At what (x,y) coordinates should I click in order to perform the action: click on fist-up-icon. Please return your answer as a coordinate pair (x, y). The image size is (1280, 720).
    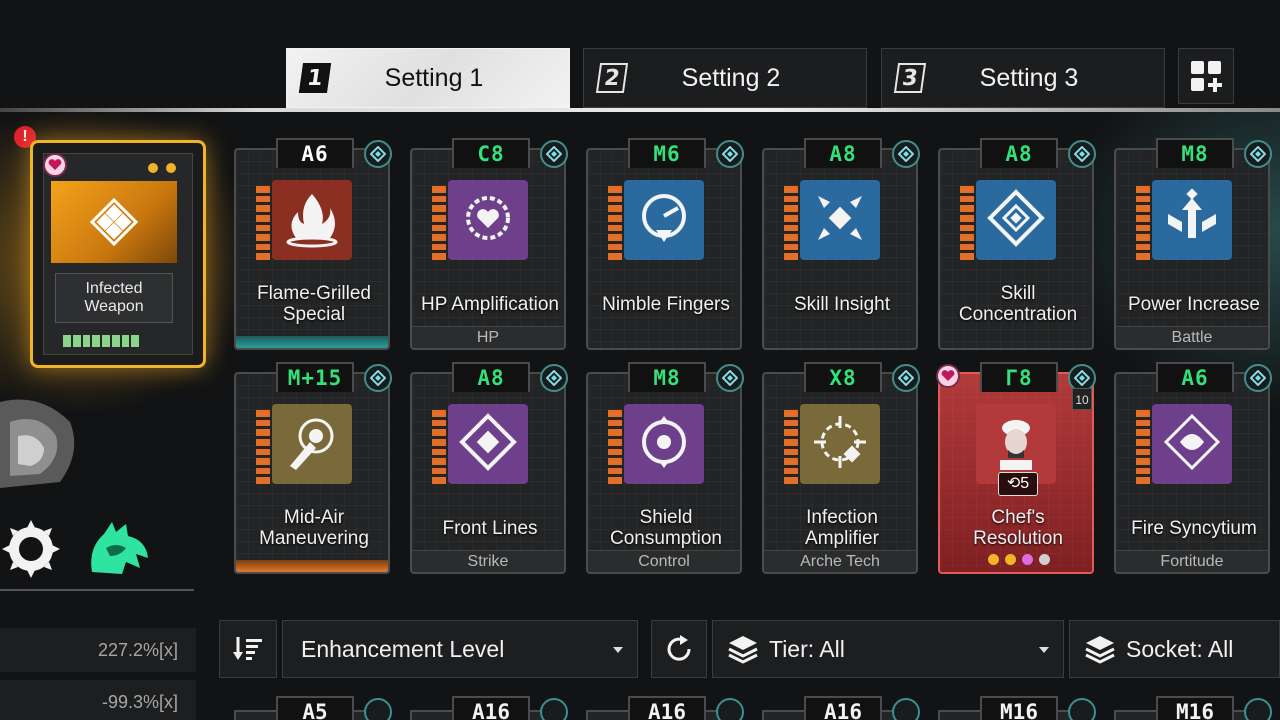
    Looking at the image, I should click on (1192, 220).